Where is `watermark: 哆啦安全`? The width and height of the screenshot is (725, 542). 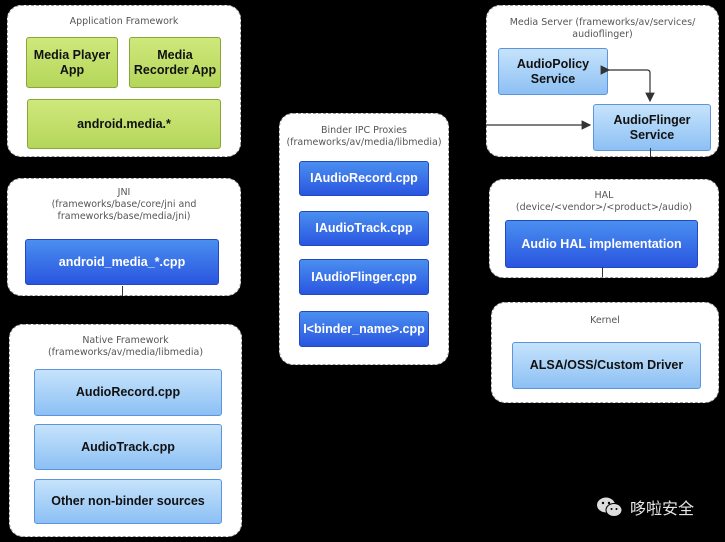
watermark: 哆啦安全 is located at coordinates (645, 507).